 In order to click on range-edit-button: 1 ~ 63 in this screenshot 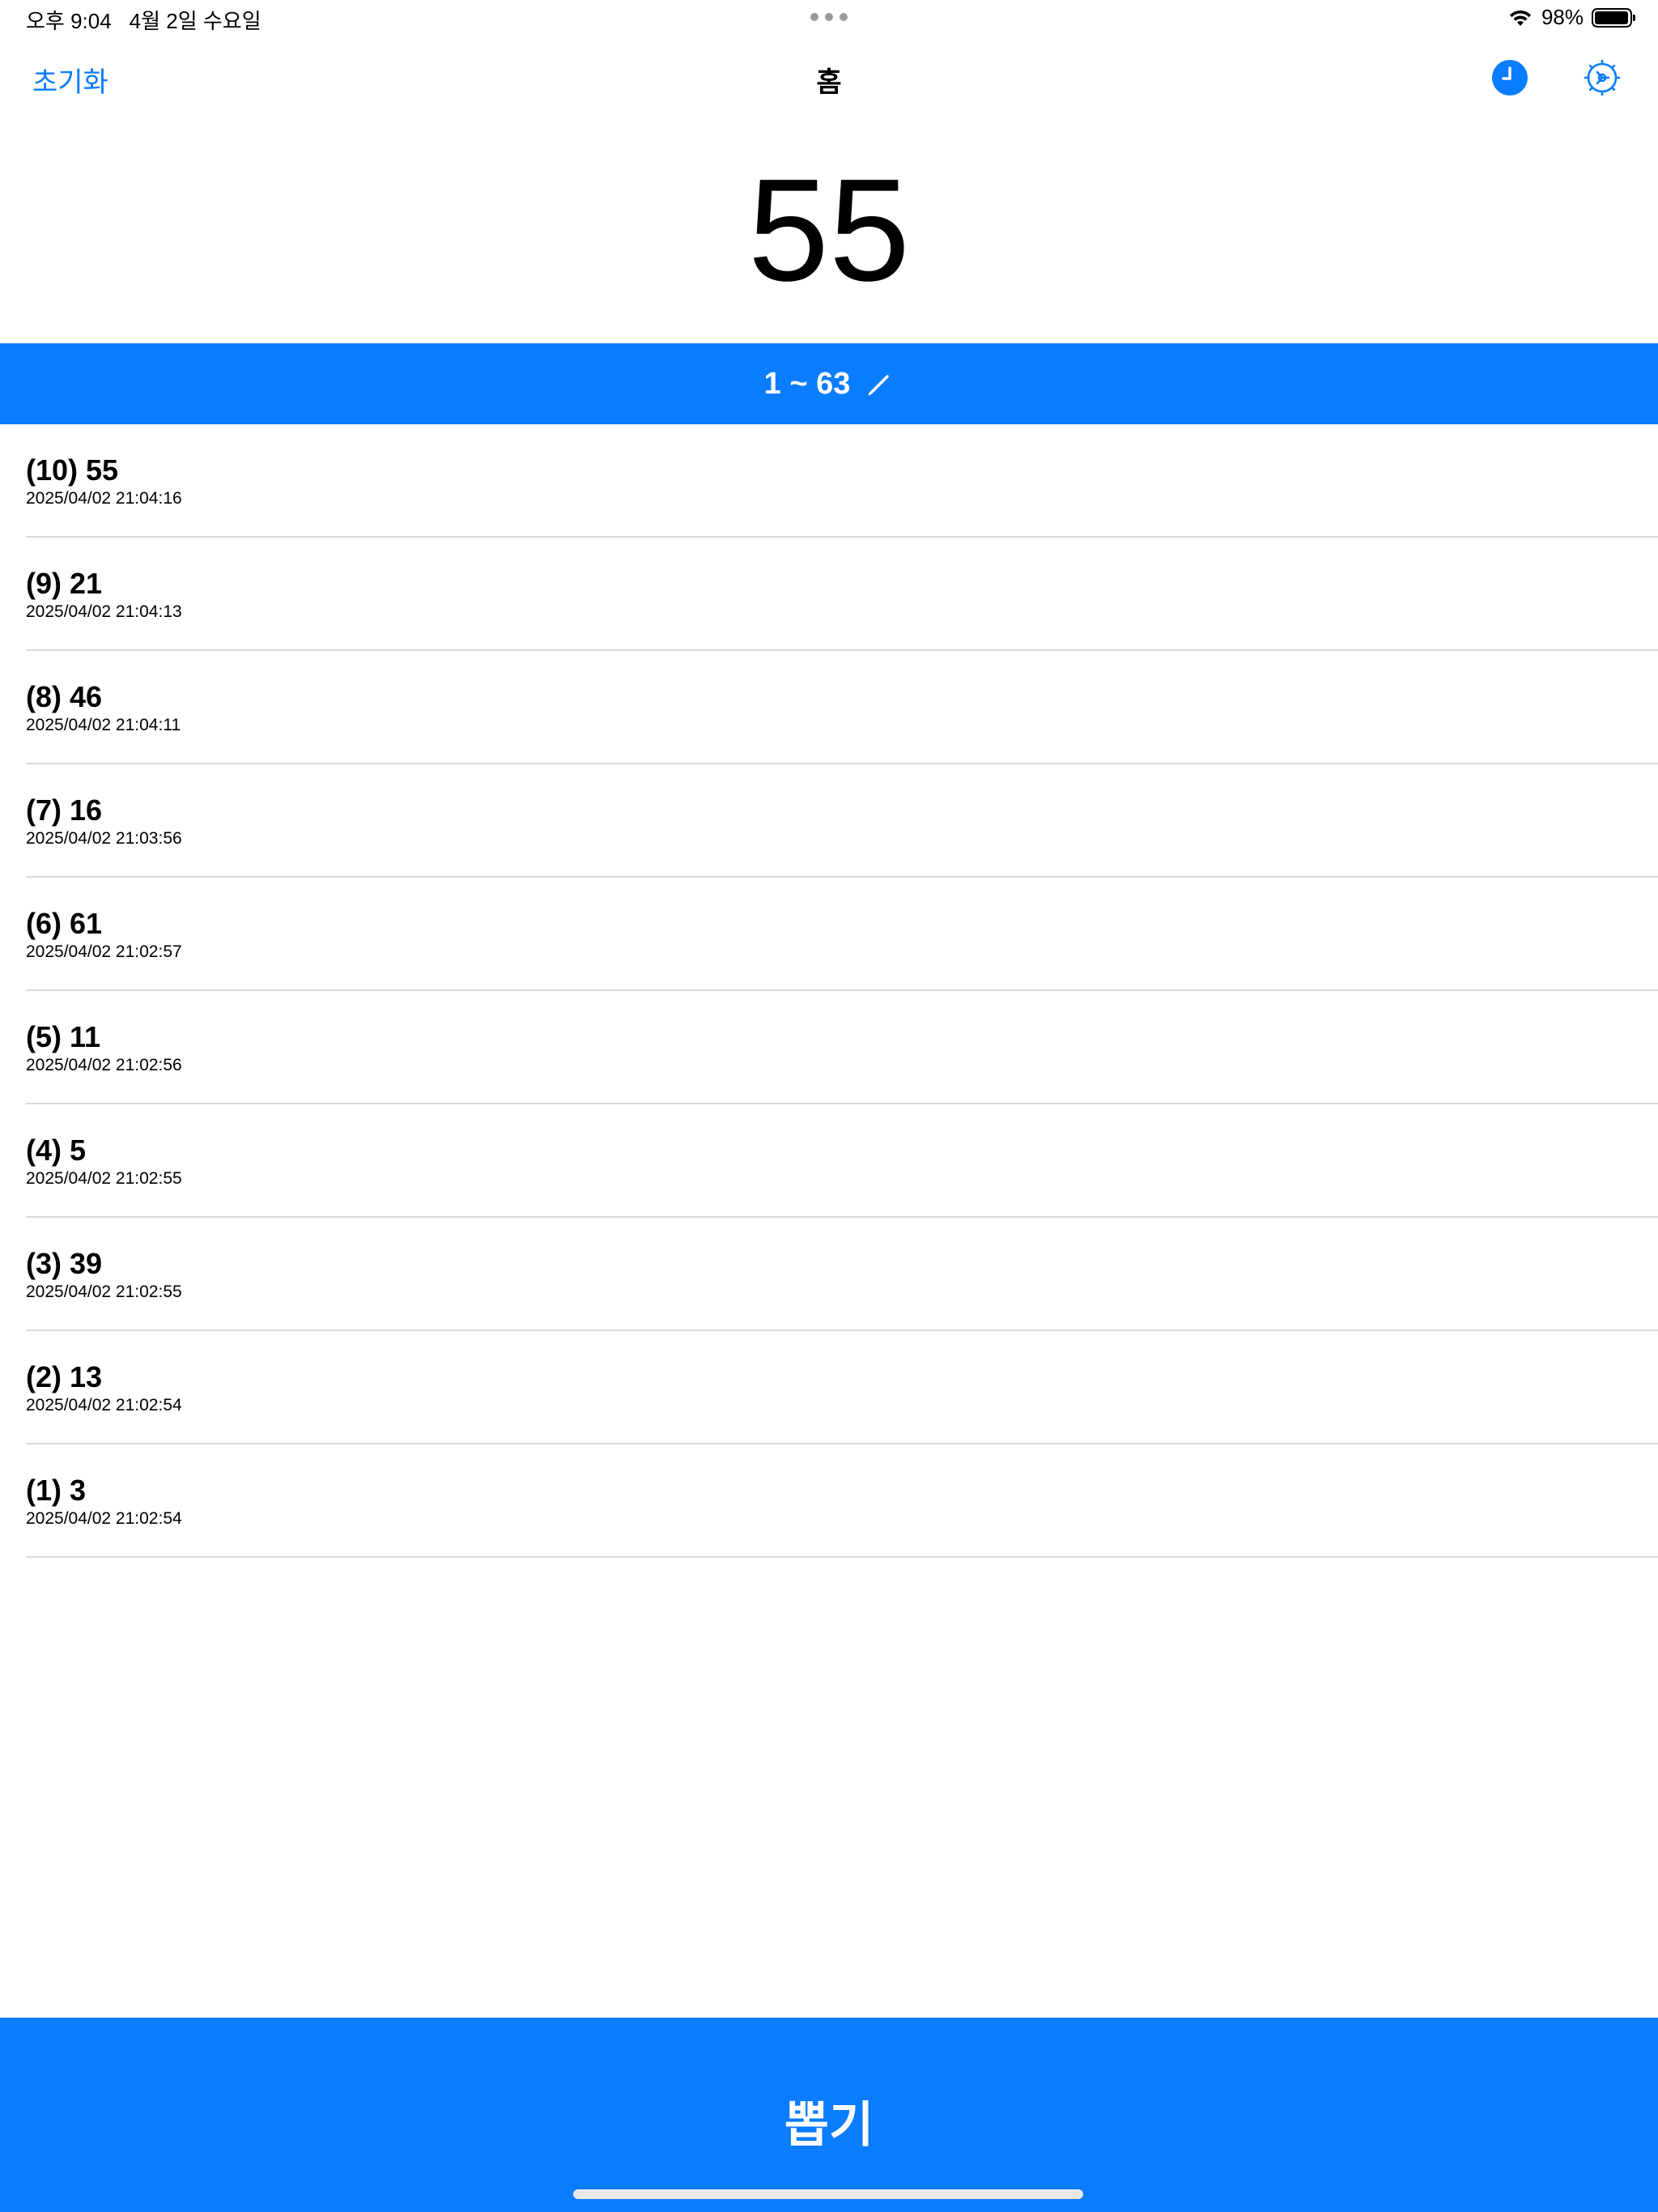, I will do `click(829, 383)`.